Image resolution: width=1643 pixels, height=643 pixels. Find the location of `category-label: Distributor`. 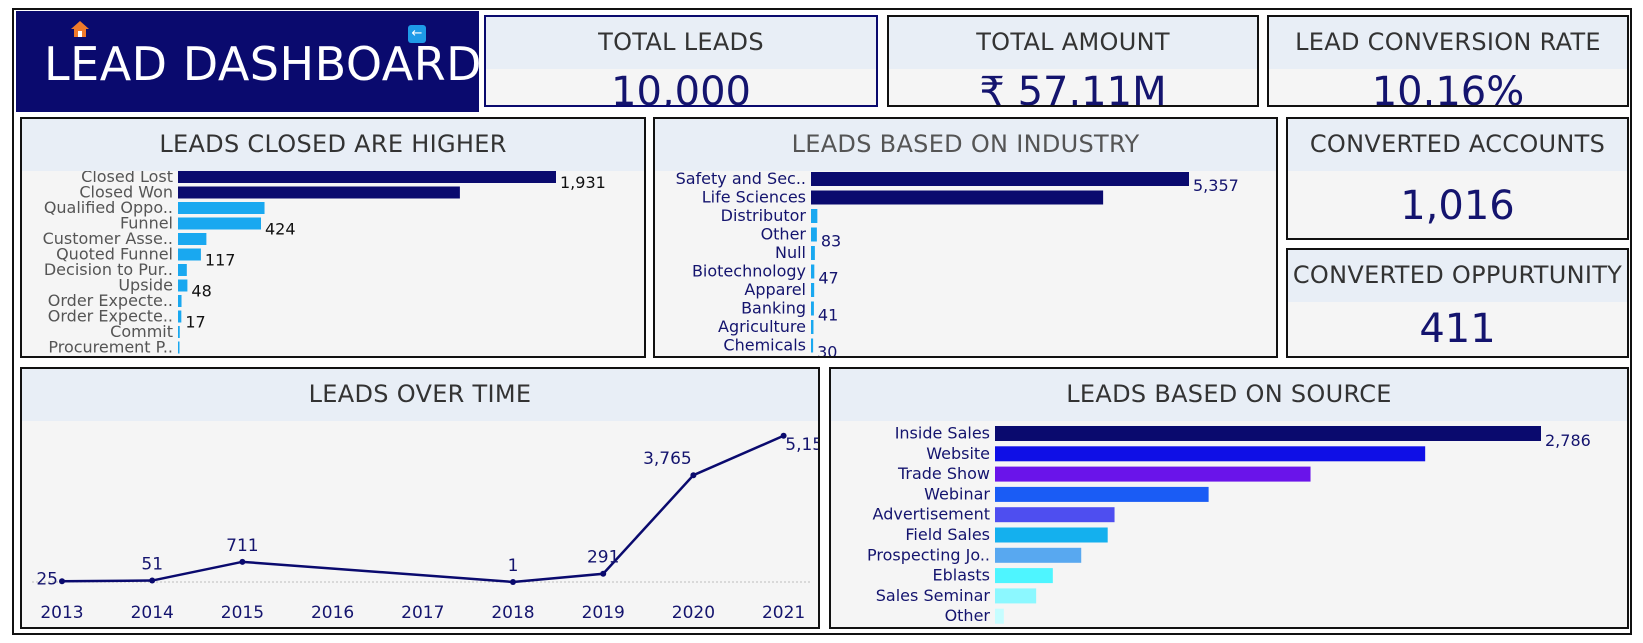

category-label: Distributor is located at coordinates (764, 215).